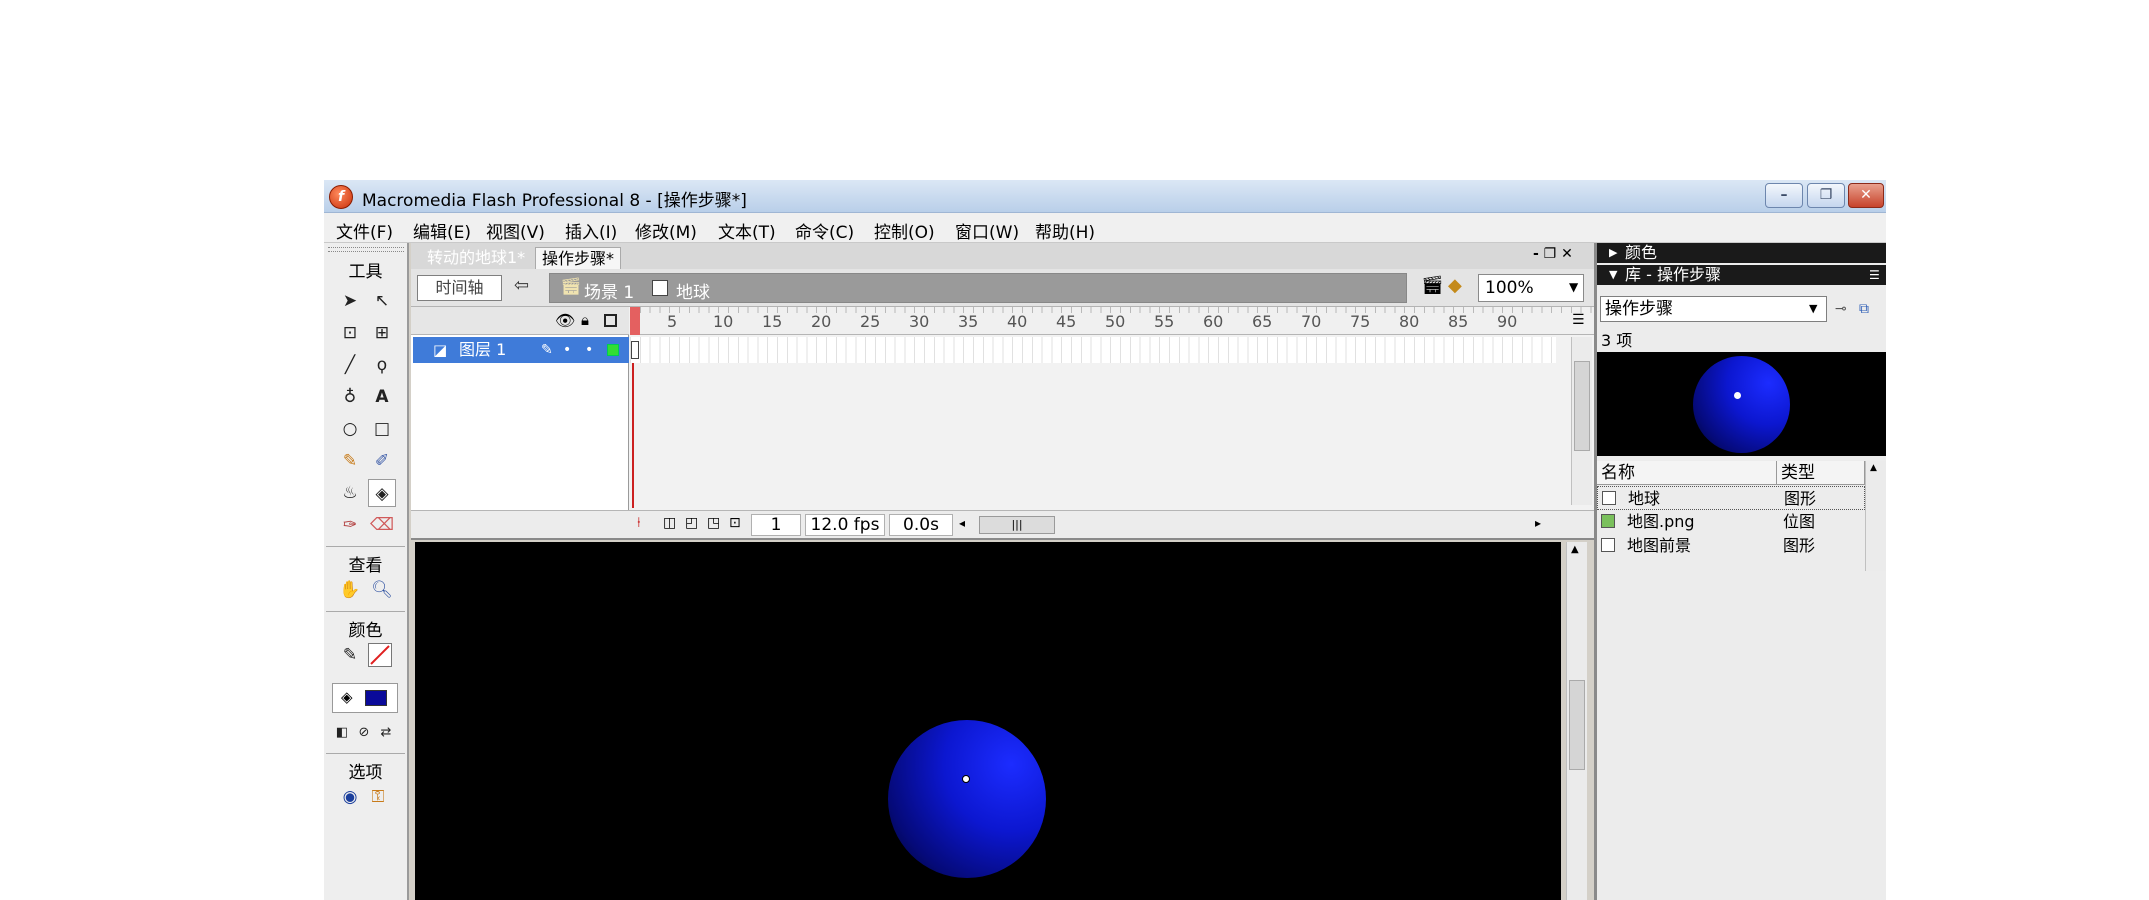 This screenshot has height=900, width=2149. I want to click on timeline-vertical-scrollbar, so click(1581, 421).